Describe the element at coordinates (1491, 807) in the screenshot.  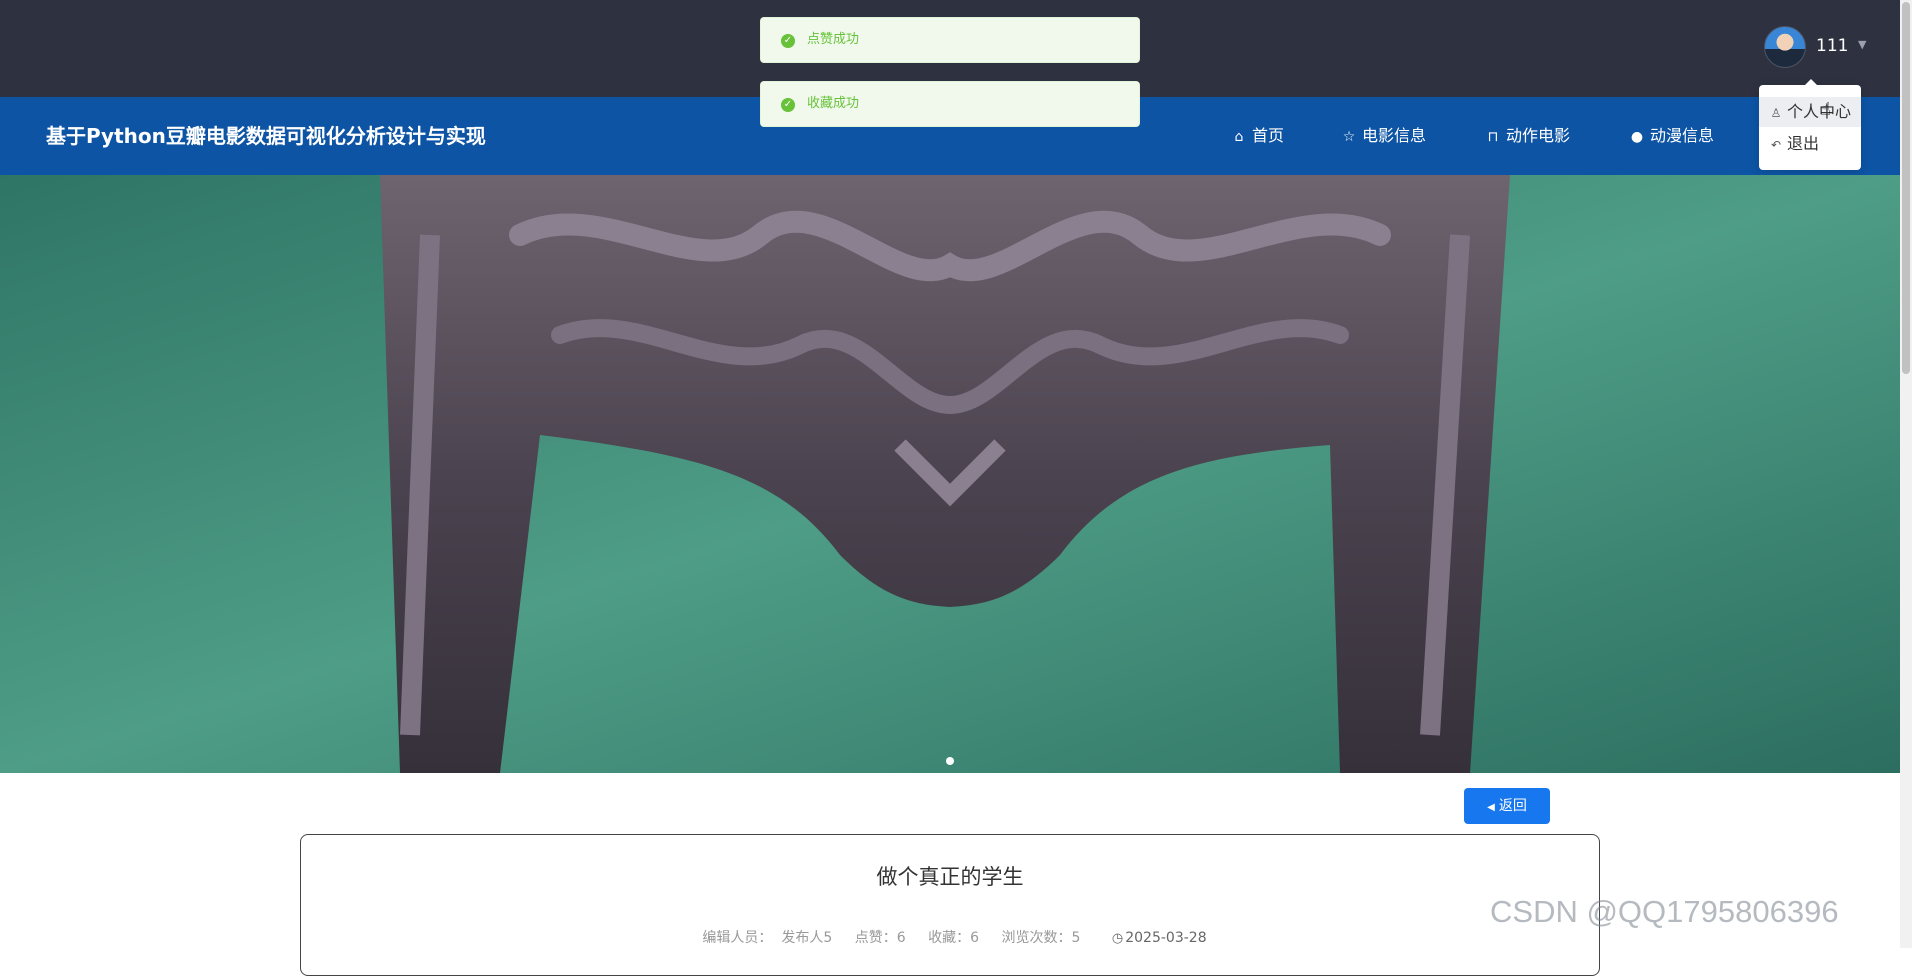
I see `caret-left-icon: ◀` at that location.